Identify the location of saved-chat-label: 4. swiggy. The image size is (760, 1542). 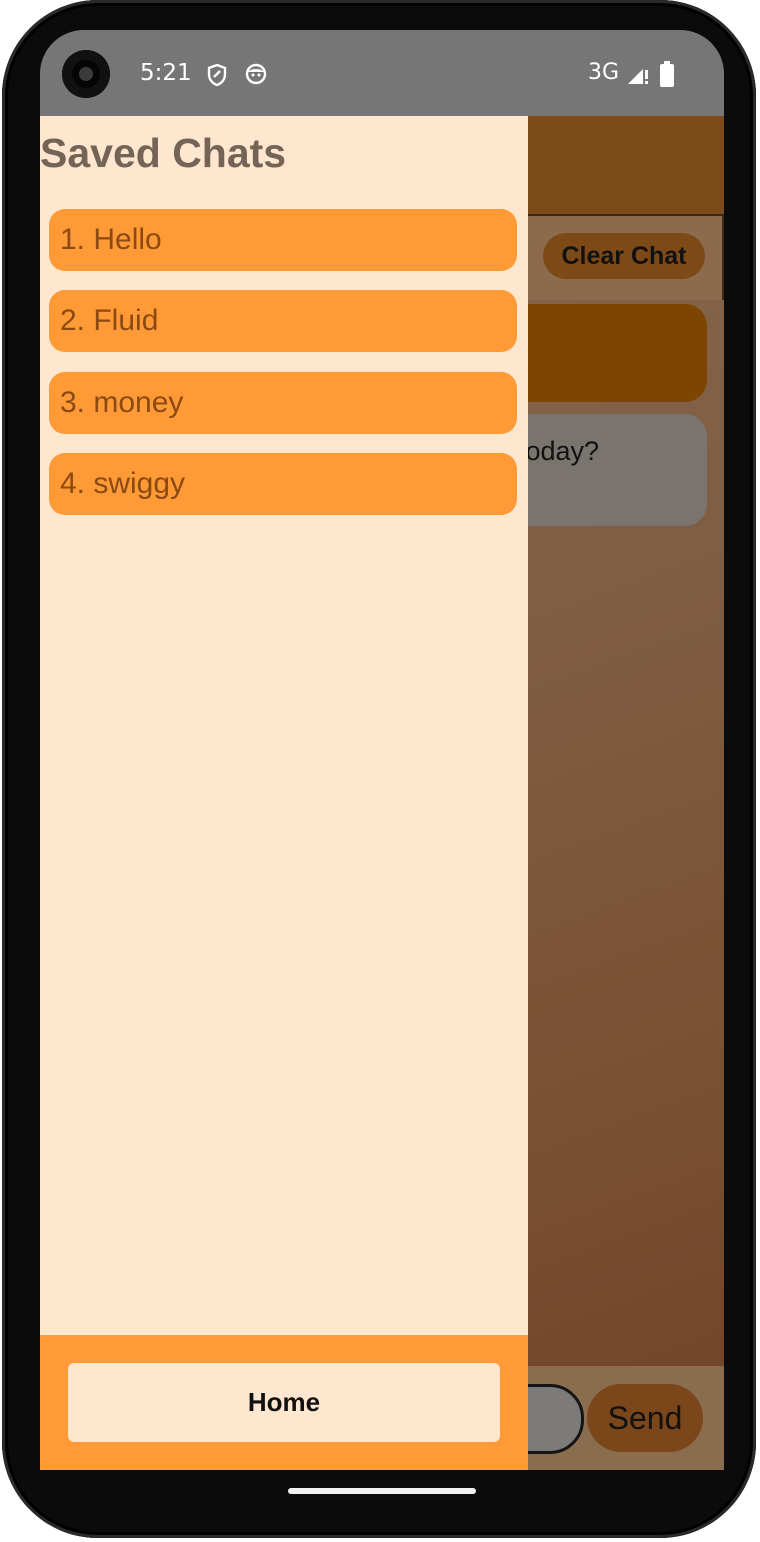
(123, 483).